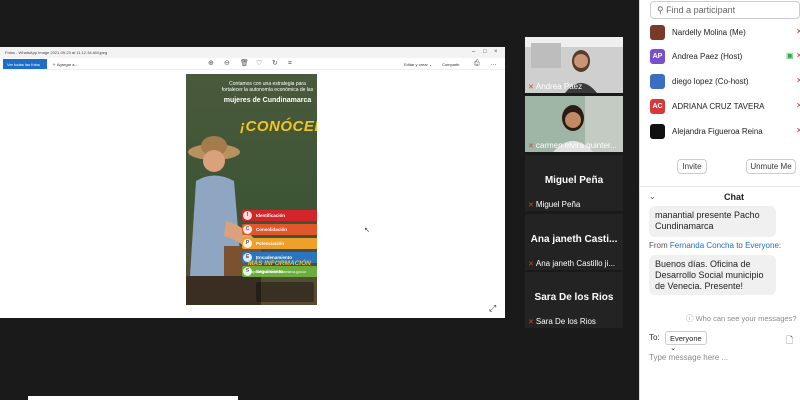 The width and height of the screenshot is (800, 400). Describe the element at coordinates (496, 52) in the screenshot. I see `close-icon: ×` at that location.